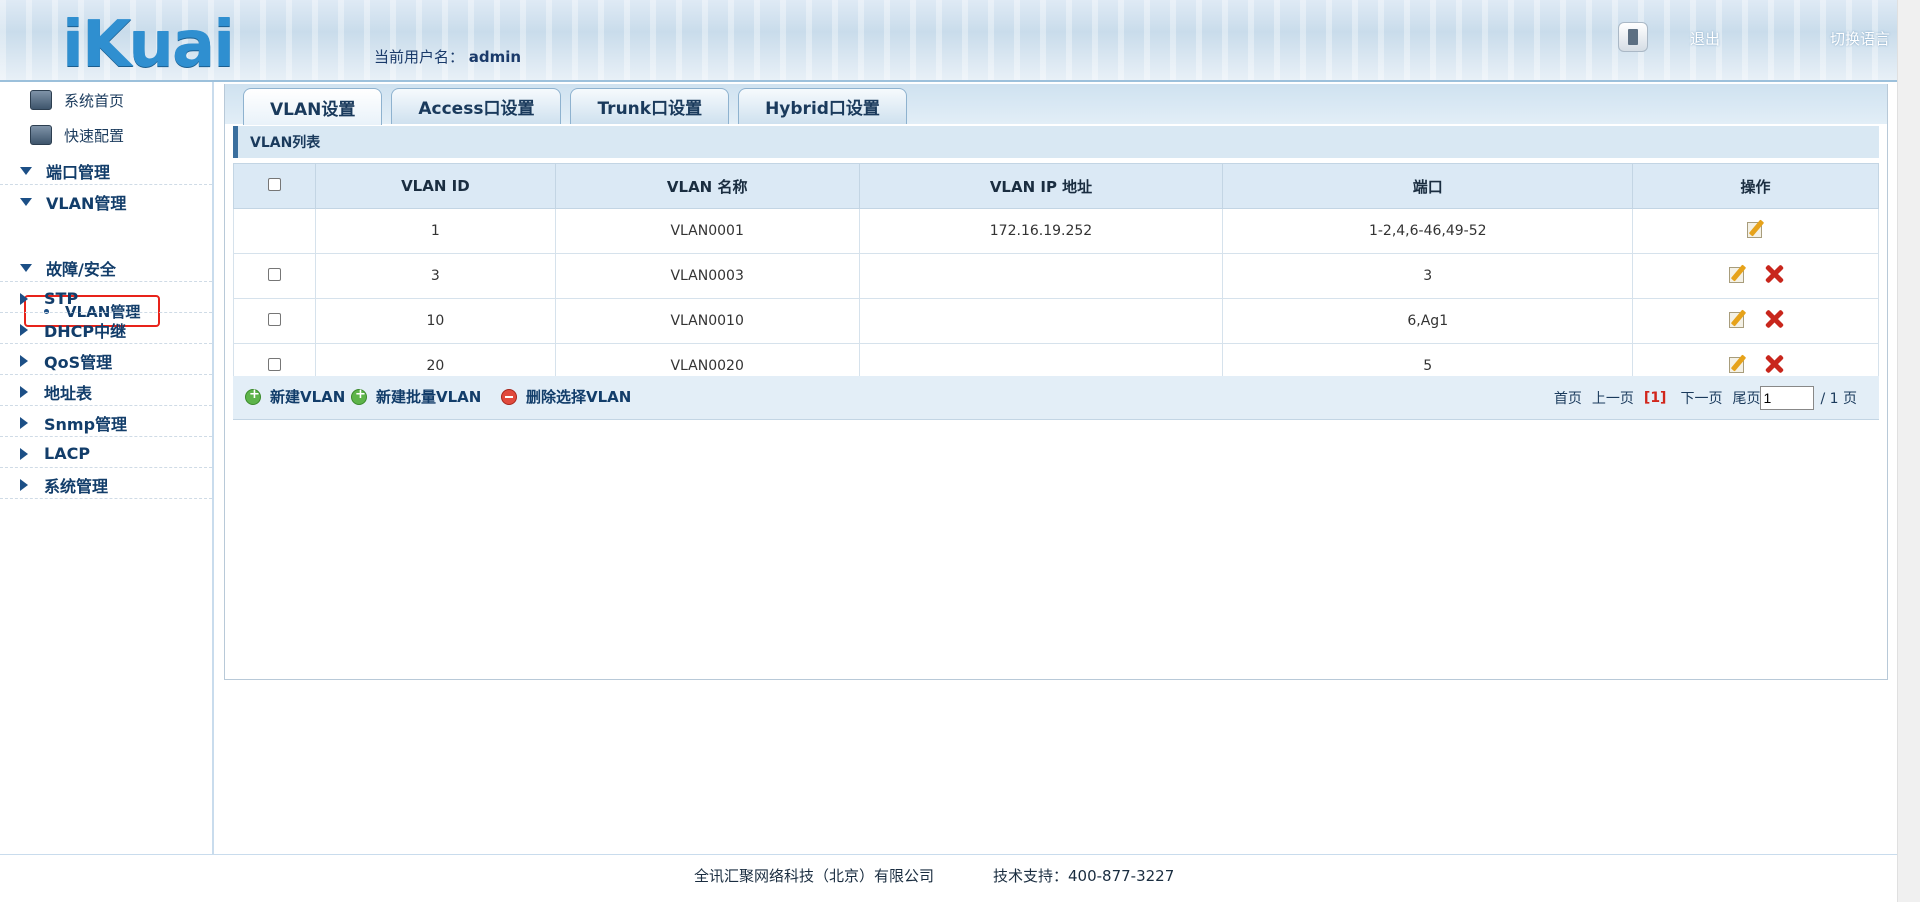 This screenshot has height=903, width=1920. I want to click on menu-label: 故障/安全, so click(81, 269).